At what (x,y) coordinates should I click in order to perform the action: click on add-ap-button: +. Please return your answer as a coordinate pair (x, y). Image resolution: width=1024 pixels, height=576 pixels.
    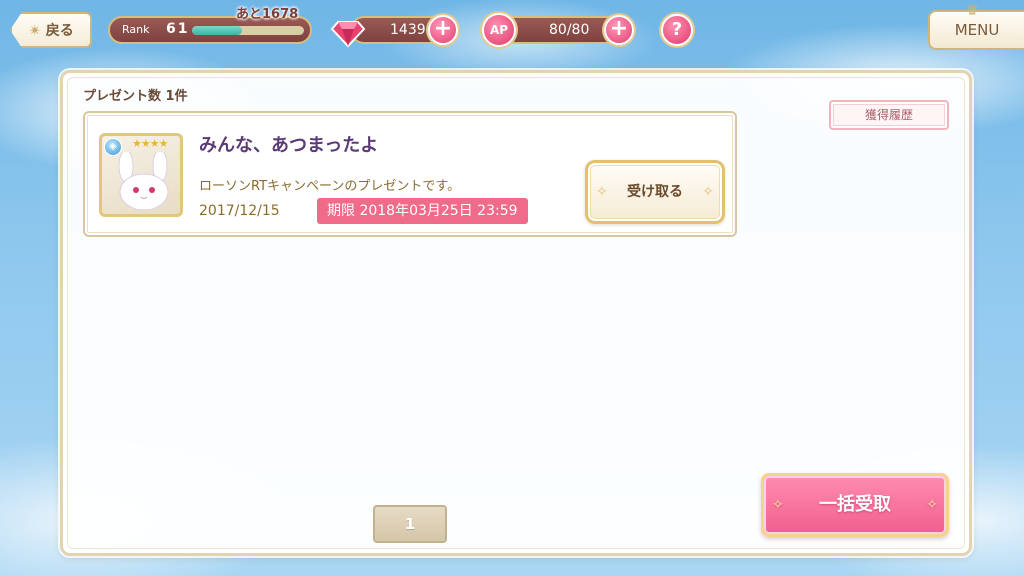
    Looking at the image, I should click on (619, 30).